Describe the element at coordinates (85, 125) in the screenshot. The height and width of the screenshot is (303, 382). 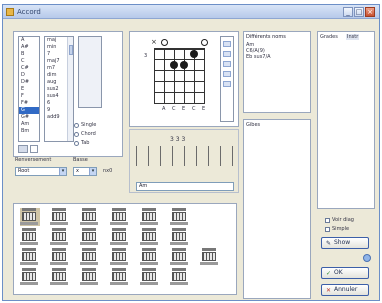
I see `radio-single: Single` at that location.